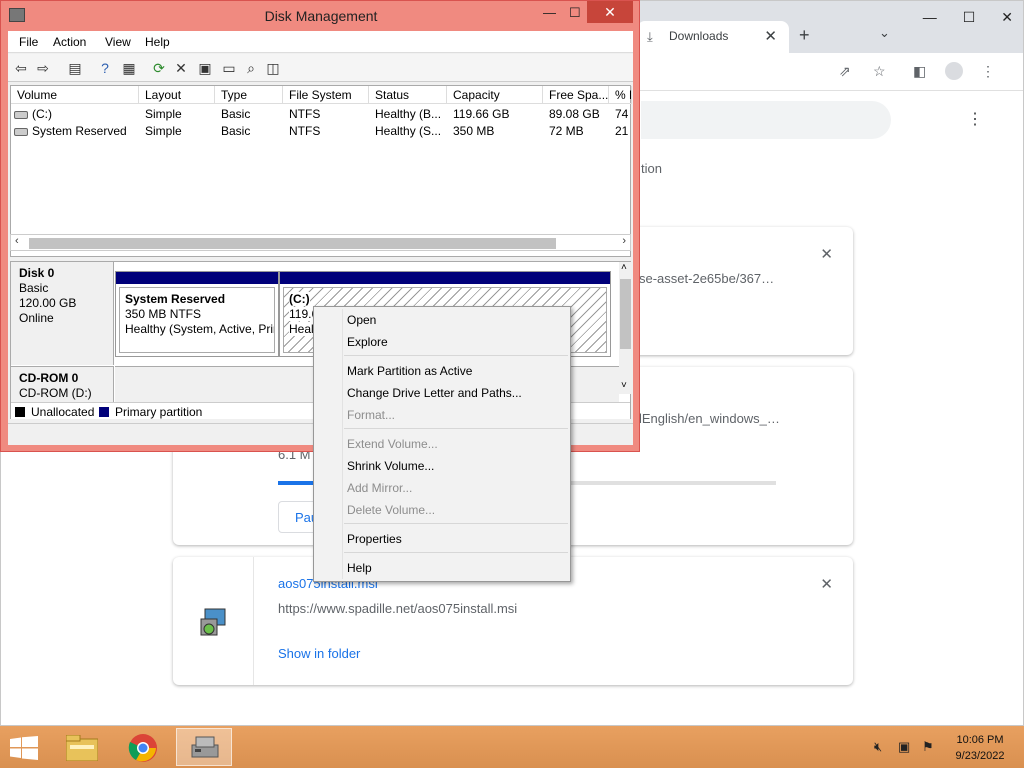 This screenshot has height=768, width=1024. What do you see at coordinates (204, 747) in the screenshot?
I see `taskbar-disk-management` at bounding box center [204, 747].